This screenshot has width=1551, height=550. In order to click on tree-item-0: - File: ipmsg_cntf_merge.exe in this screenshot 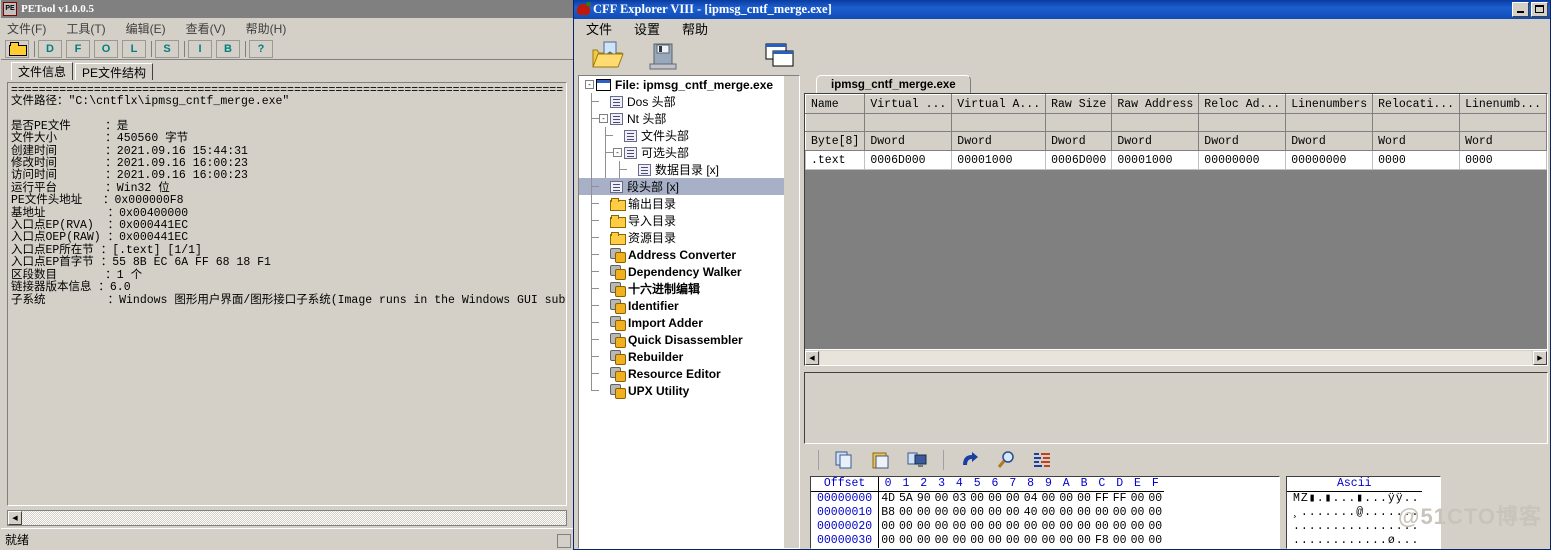, I will do `click(689, 84)`.